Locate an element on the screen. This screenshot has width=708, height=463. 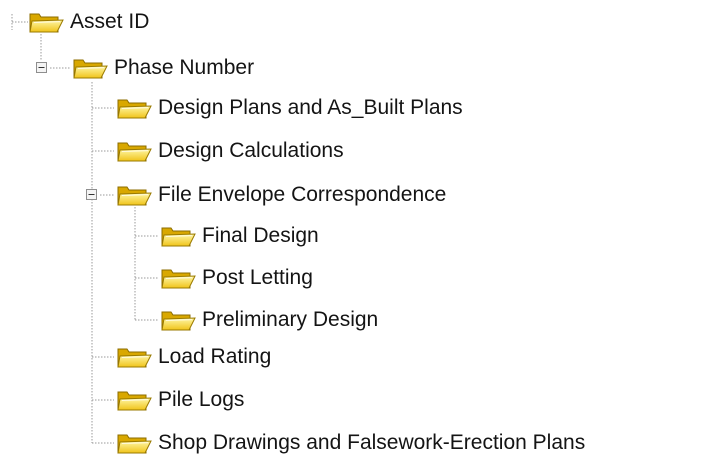
tree-node-label: File Envelope Correspondence is located at coordinates (302, 194).